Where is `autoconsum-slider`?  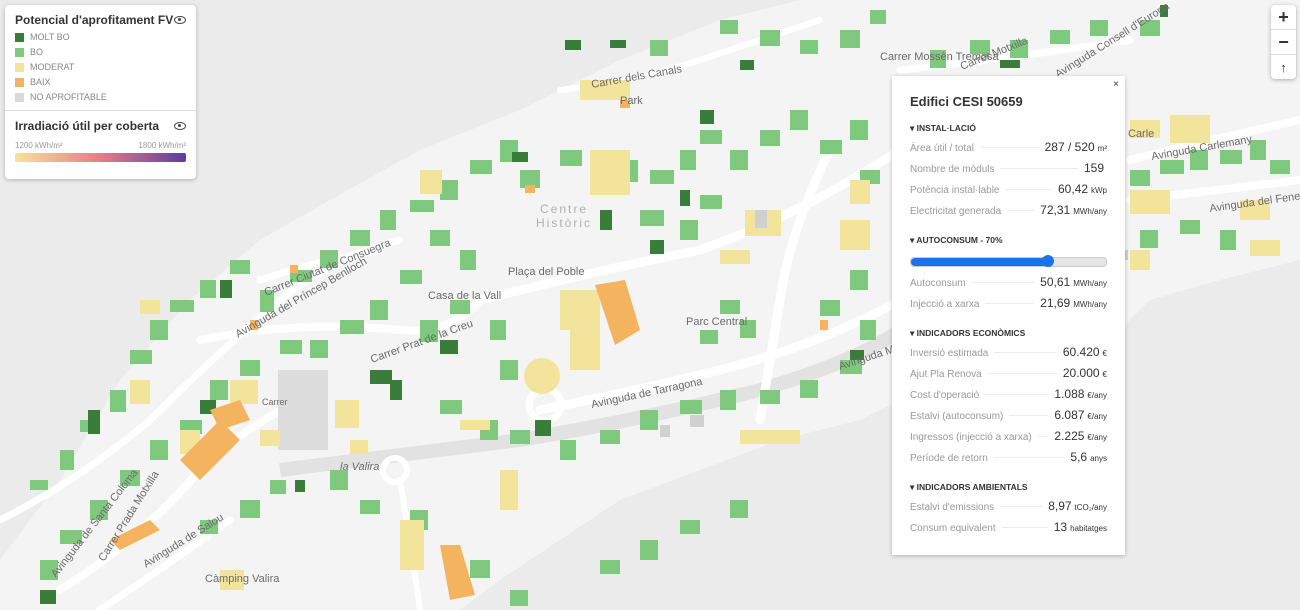 autoconsum-slider is located at coordinates (1008, 261).